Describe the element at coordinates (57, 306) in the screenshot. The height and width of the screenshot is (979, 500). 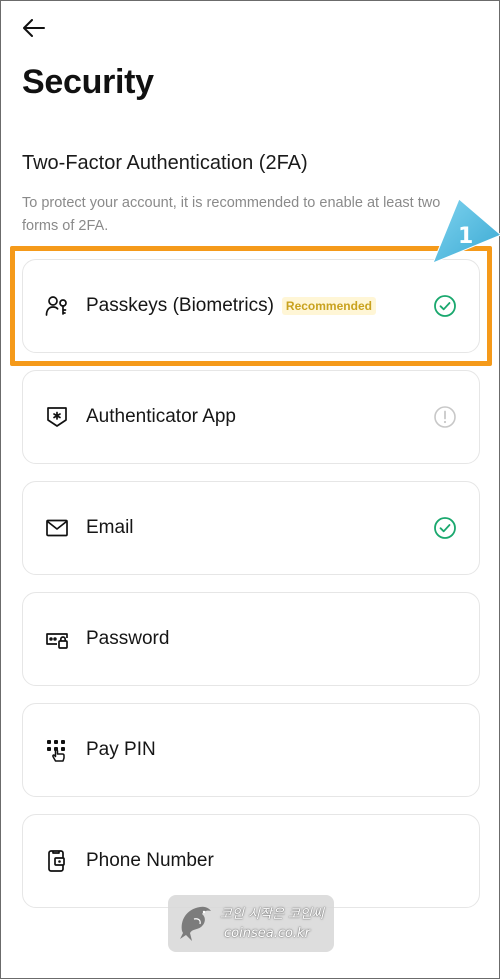
I see `passkey-user-icon` at that location.